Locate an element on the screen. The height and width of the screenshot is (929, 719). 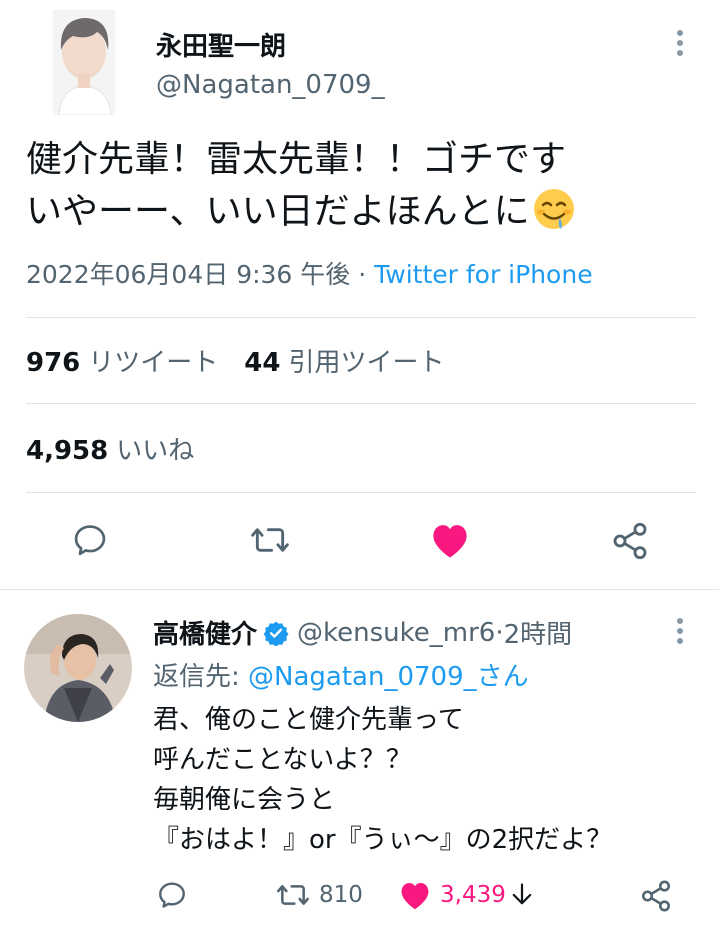
reply-text-line: 『おはよ！』or『うぃ〜』の2択だよ？ is located at coordinates (383, 840).